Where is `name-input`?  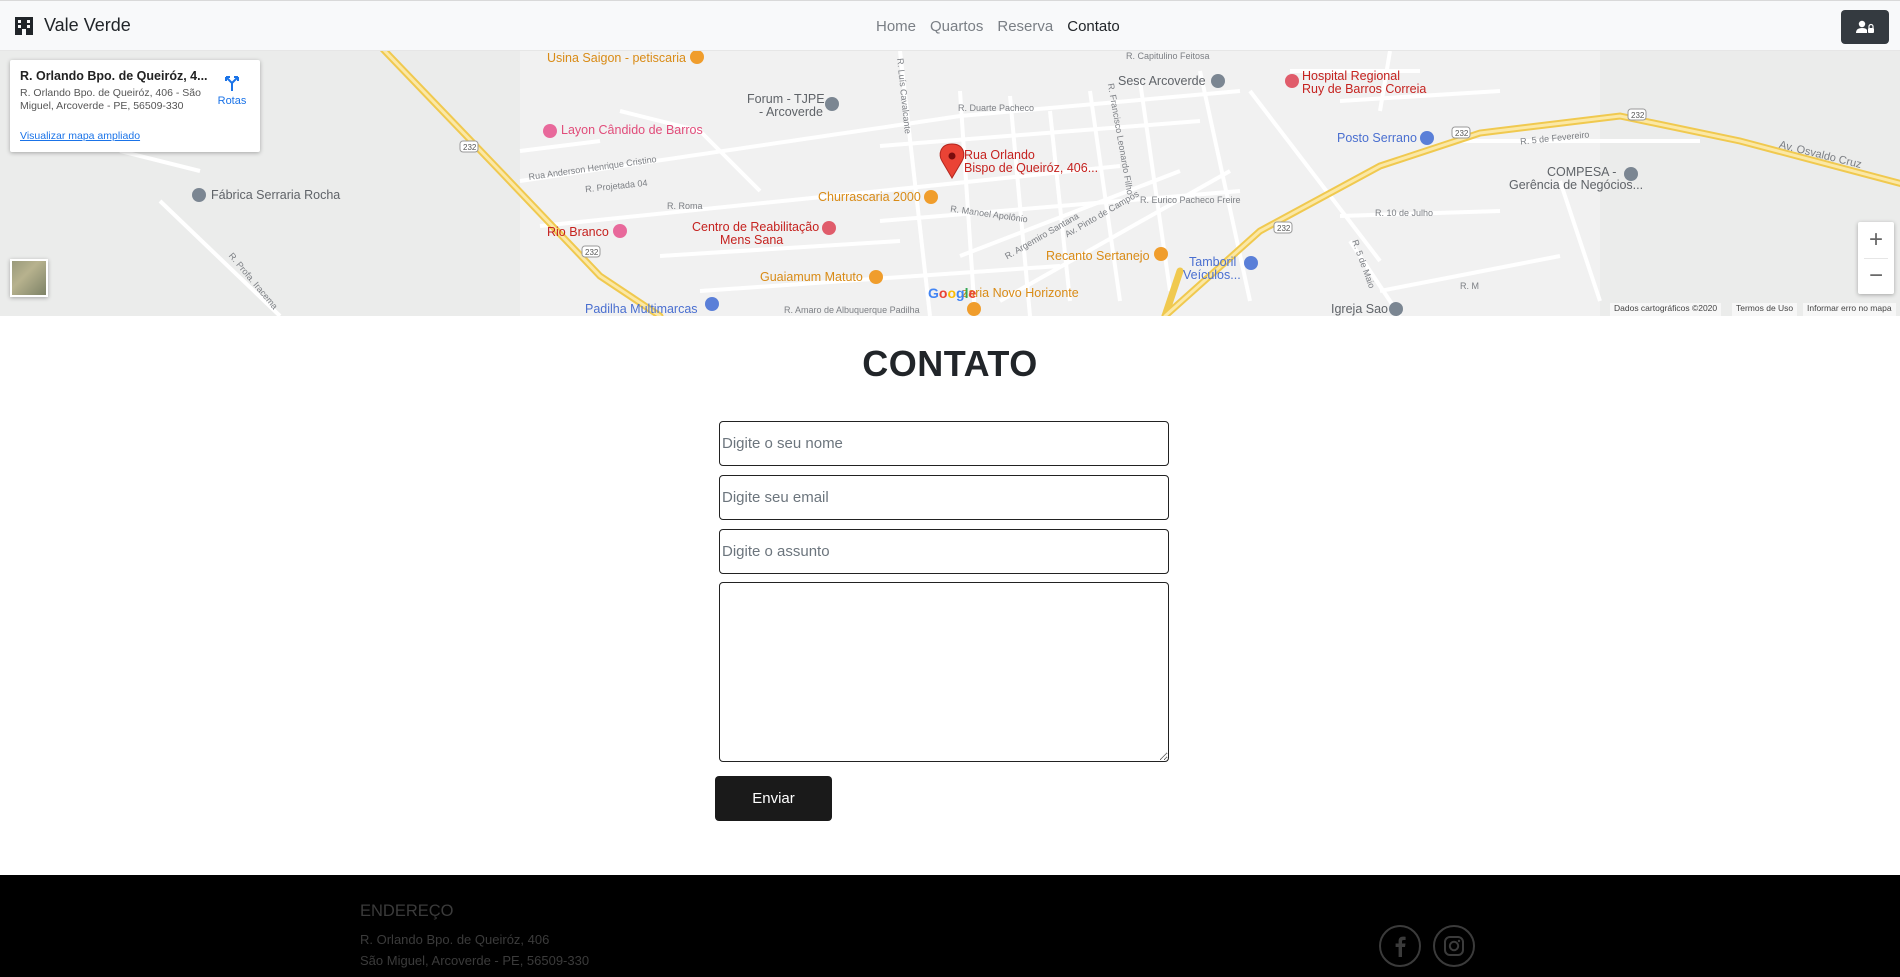 name-input is located at coordinates (944, 443).